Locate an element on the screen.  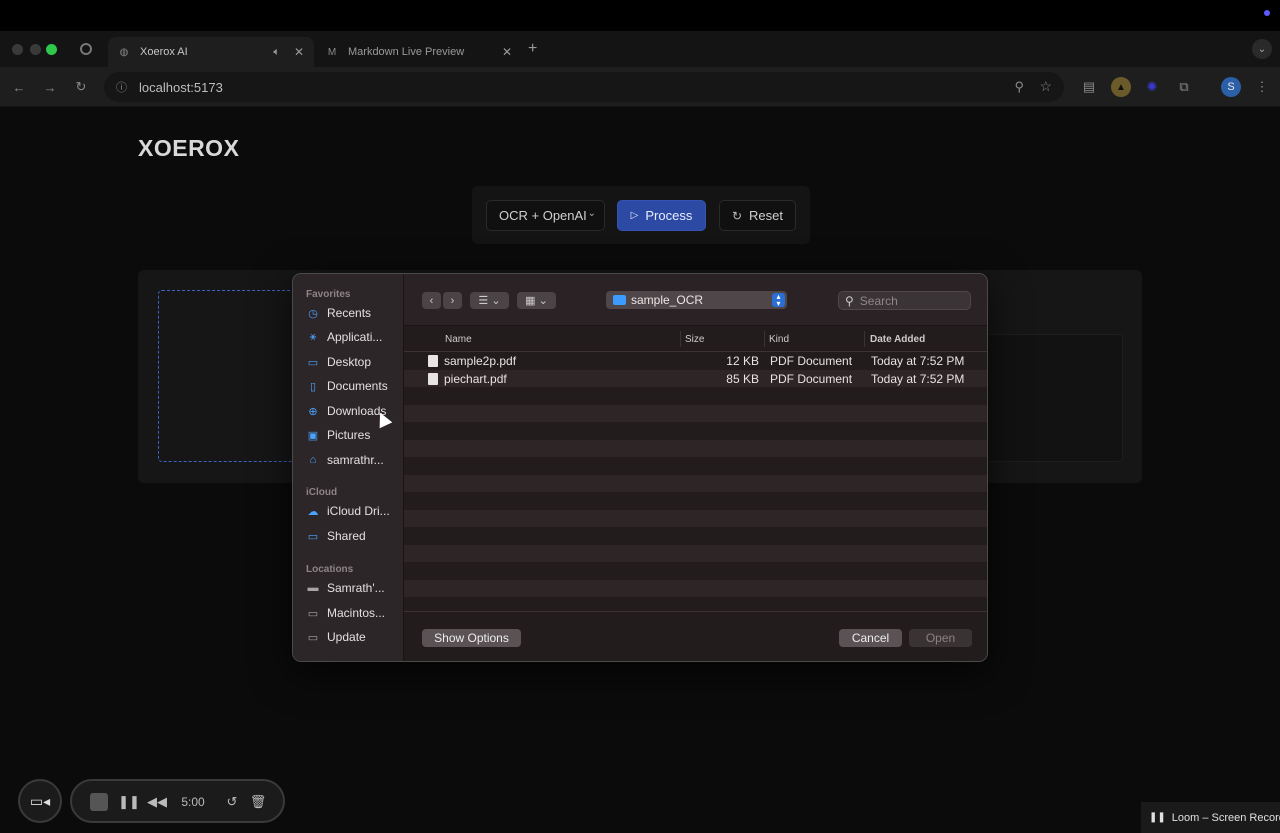
open-button: Open is located at coordinates (940, 638).